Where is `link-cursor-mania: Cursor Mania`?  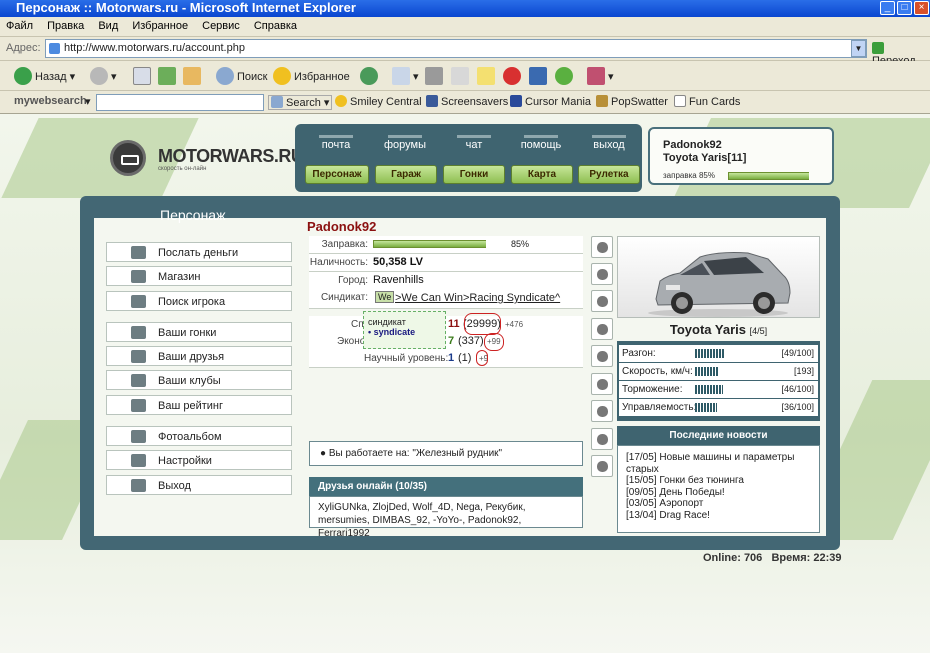 link-cursor-mania: Cursor Mania is located at coordinates (550, 101).